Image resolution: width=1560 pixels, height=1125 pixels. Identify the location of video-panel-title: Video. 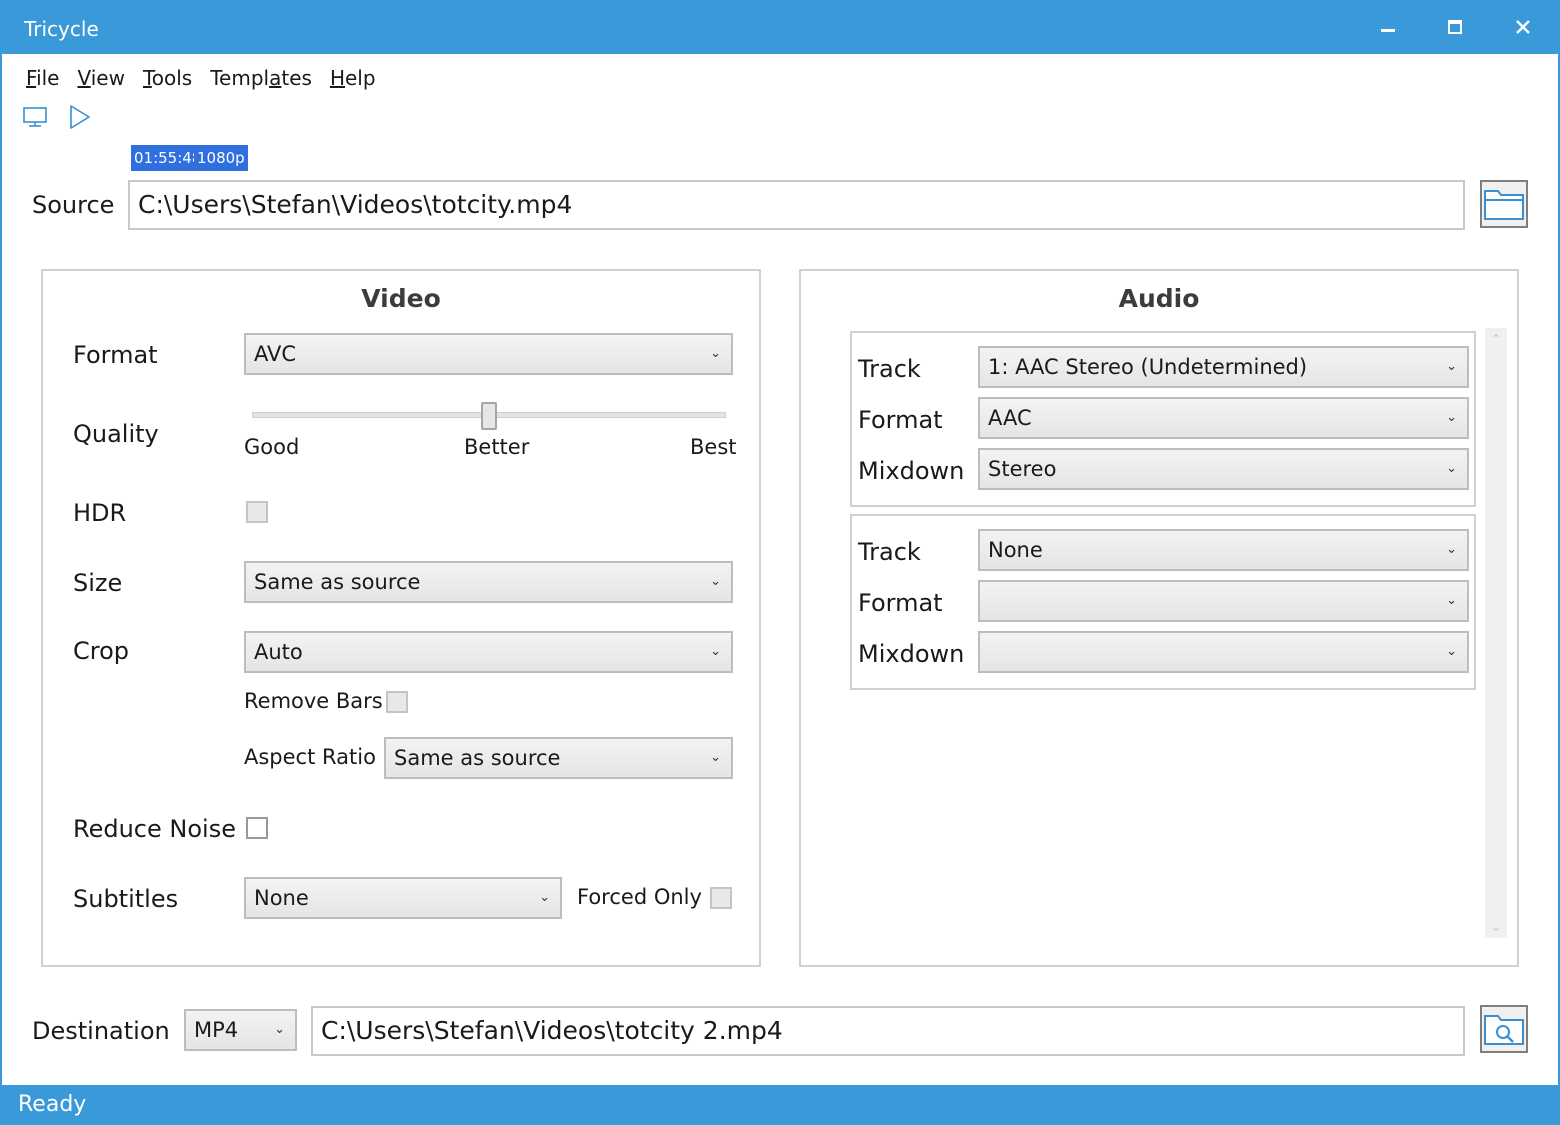
(401, 298).